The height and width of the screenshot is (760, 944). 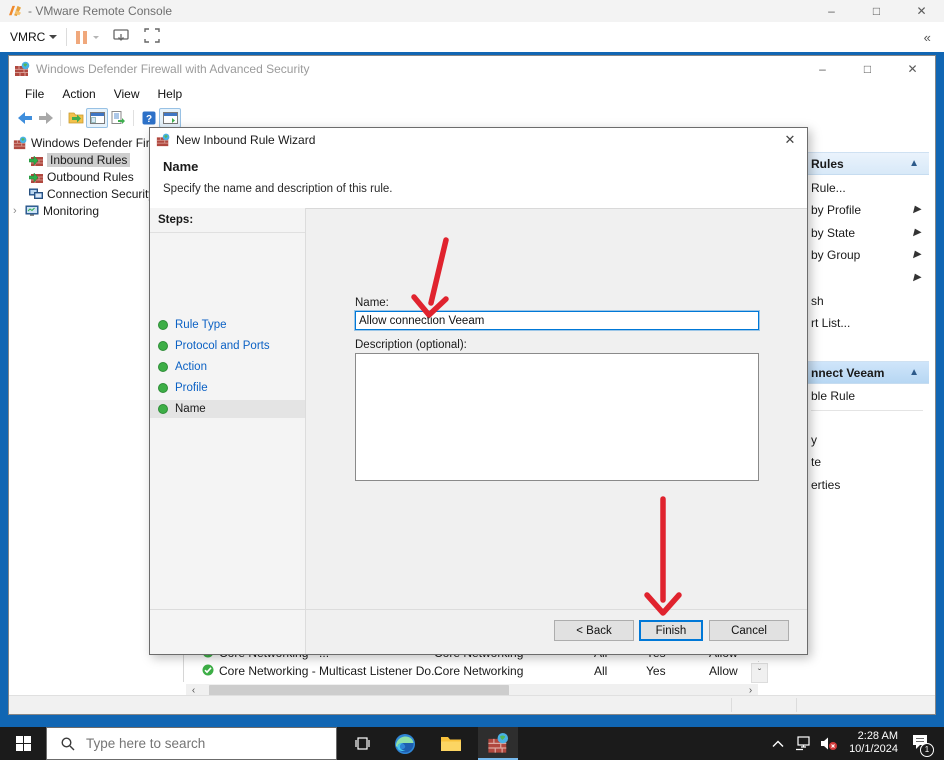 What do you see at coordinates (778, 743) in the screenshot?
I see `tray-show-hidden-icons-chevron` at bounding box center [778, 743].